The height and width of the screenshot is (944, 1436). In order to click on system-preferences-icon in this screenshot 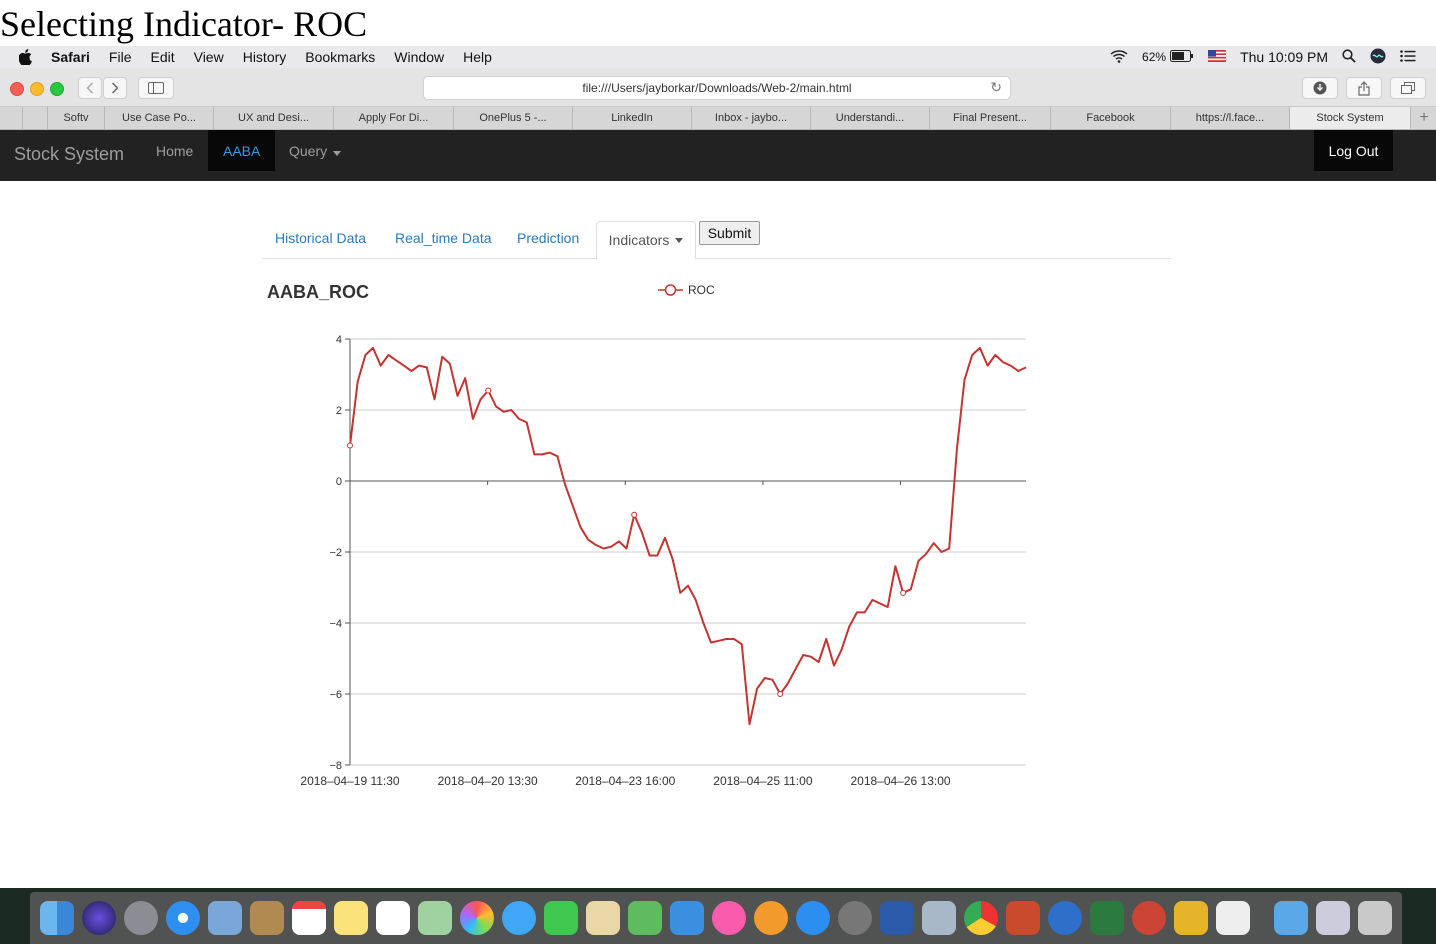, I will do `click(855, 918)`.